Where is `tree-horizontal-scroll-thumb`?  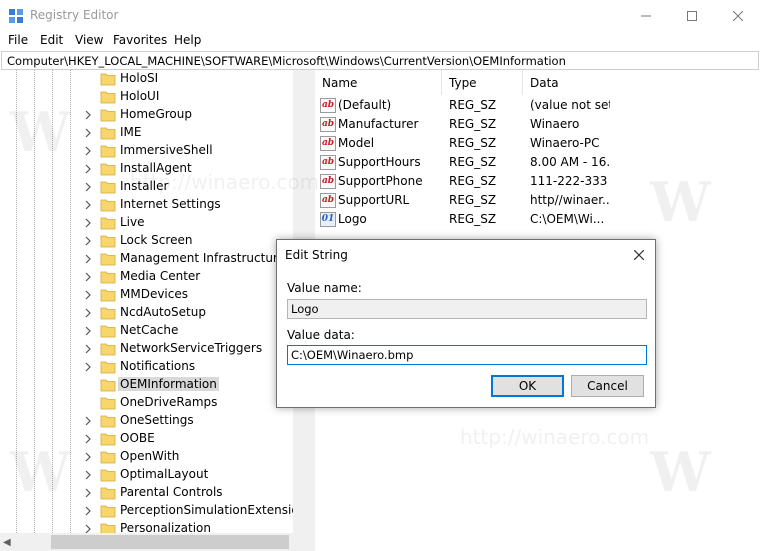 tree-horizontal-scroll-thumb is located at coordinates (170, 542).